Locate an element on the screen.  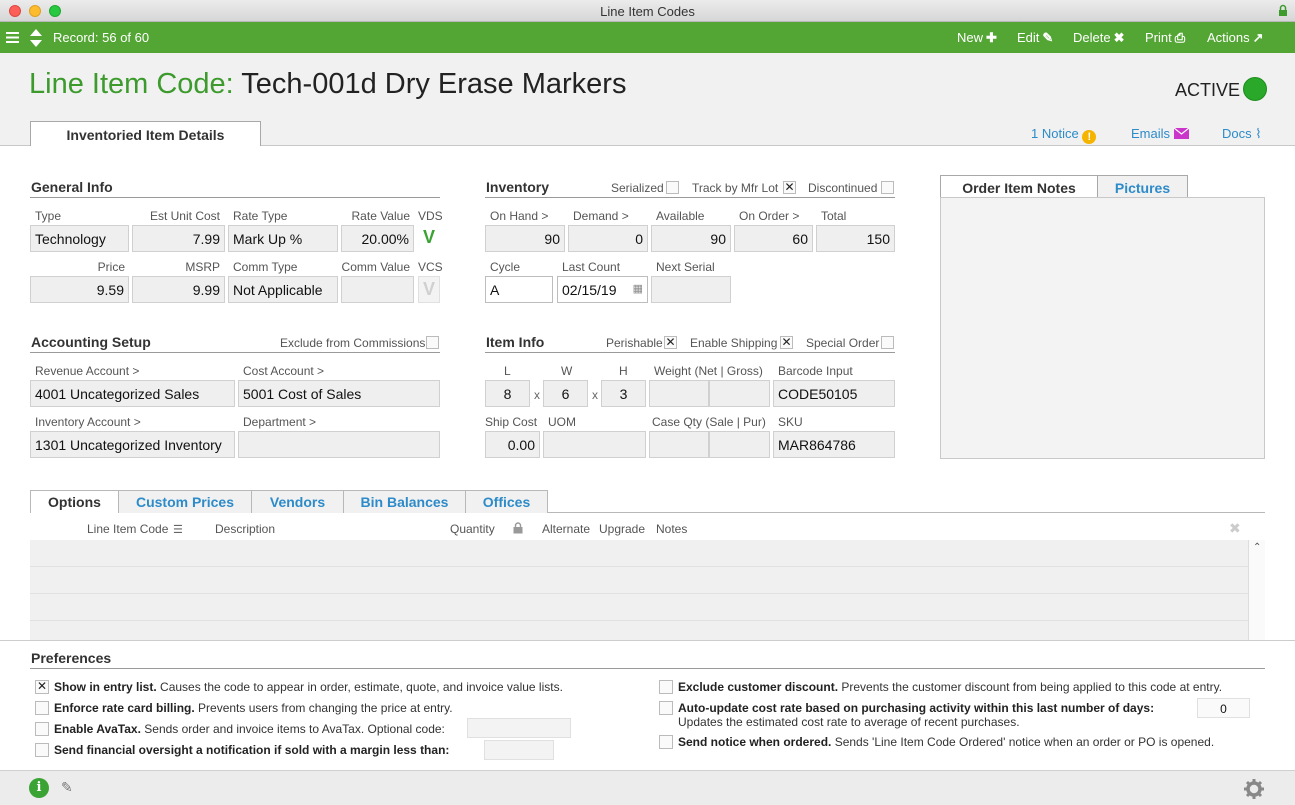
department-field is located at coordinates (339, 444).